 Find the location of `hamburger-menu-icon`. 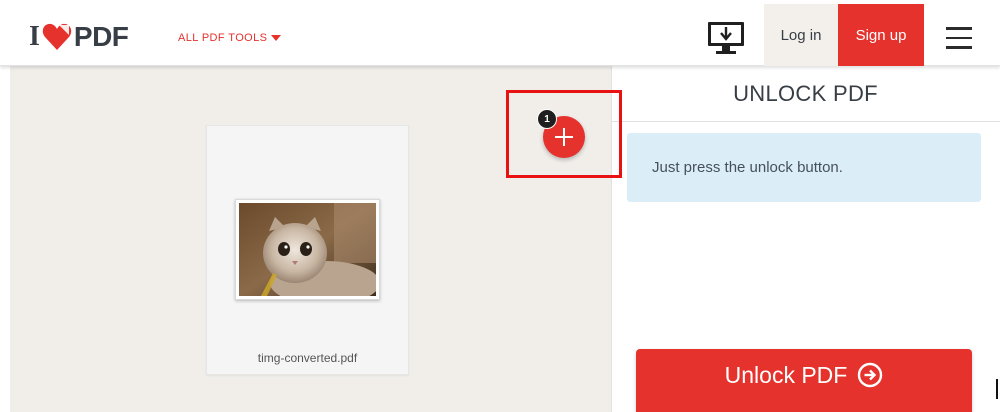

hamburger-menu-icon is located at coordinates (959, 38).